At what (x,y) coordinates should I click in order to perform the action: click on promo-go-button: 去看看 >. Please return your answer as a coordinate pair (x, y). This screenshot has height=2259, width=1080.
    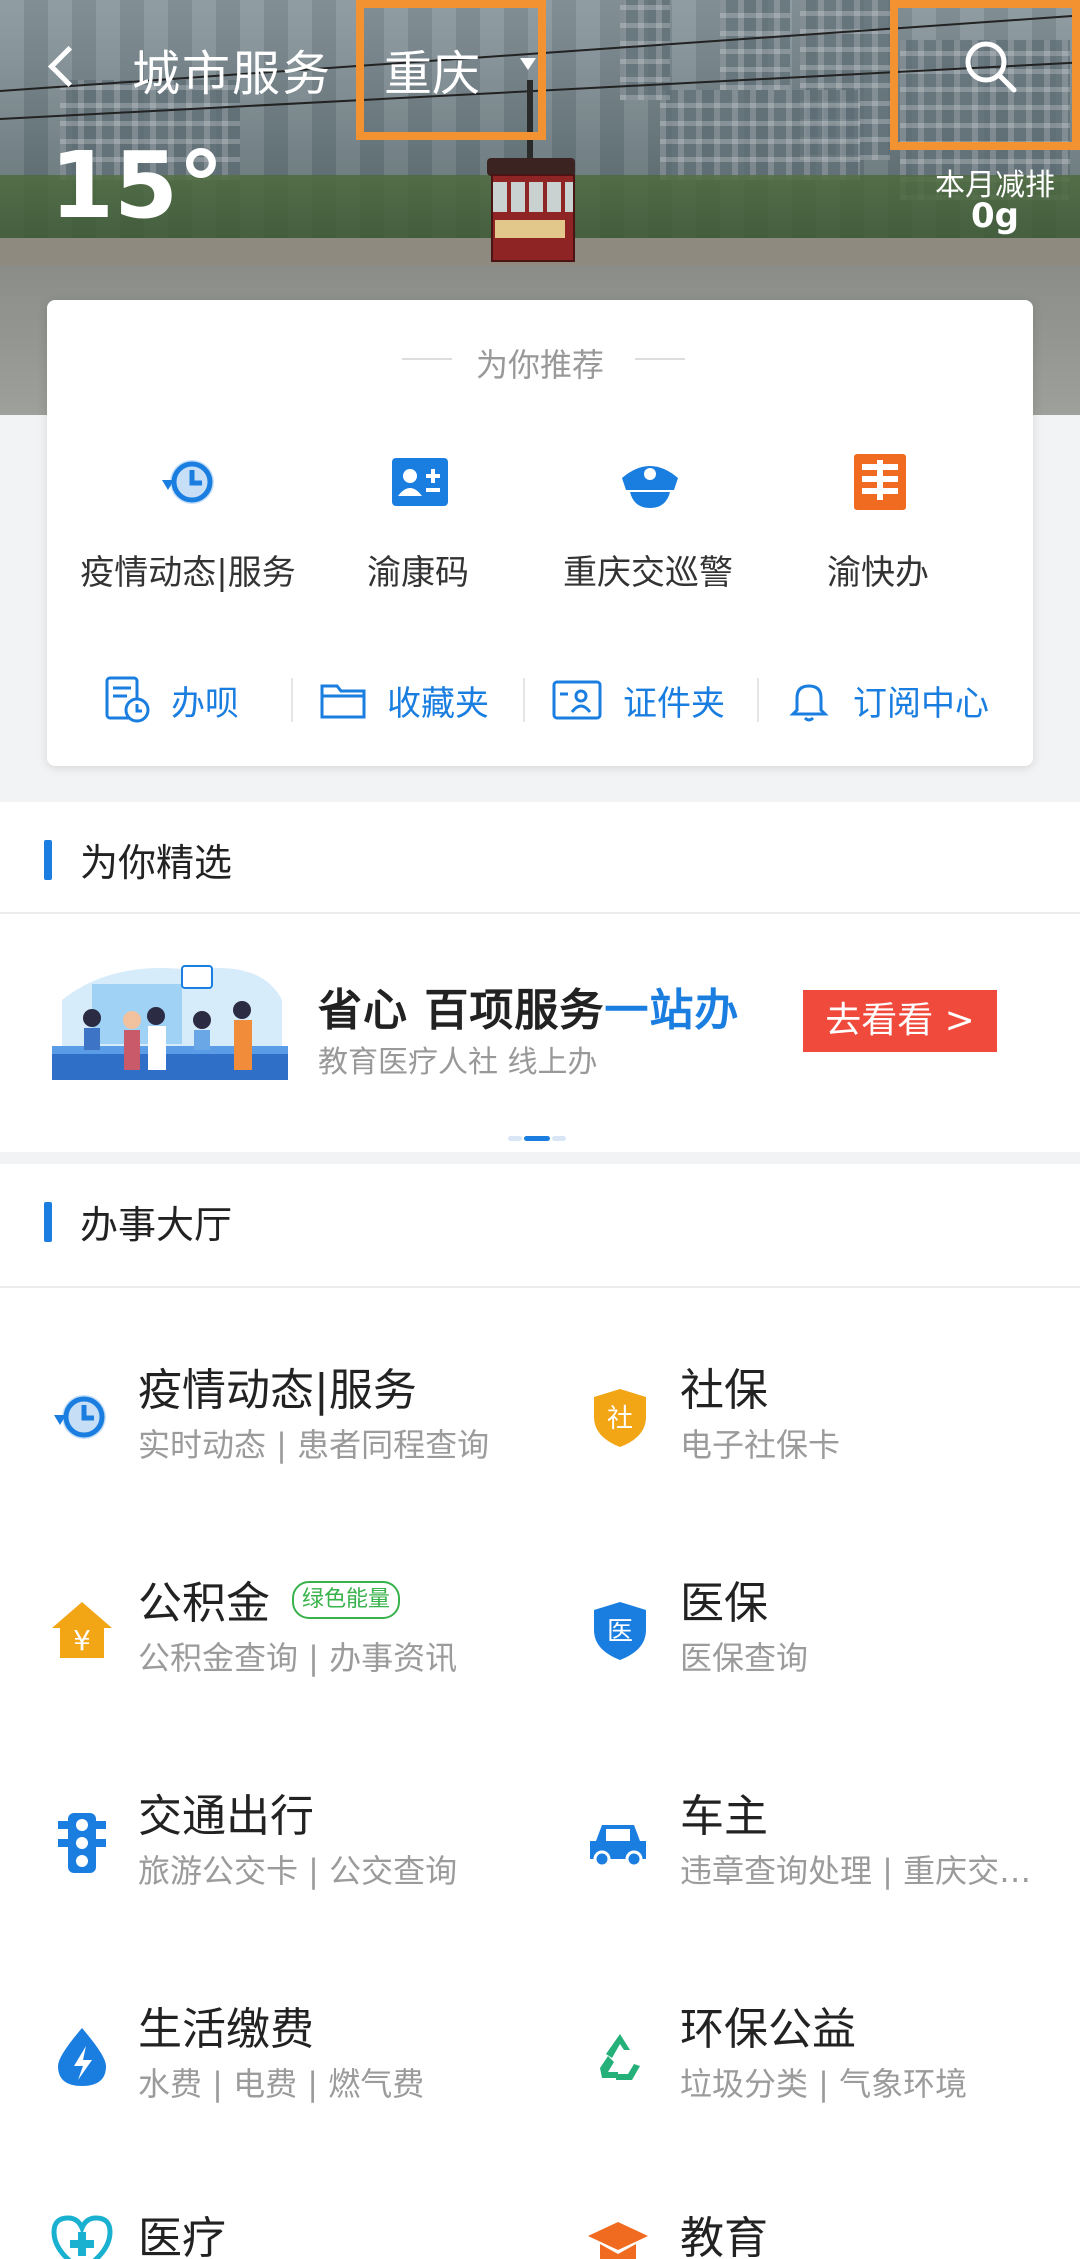
    Looking at the image, I should click on (900, 1021).